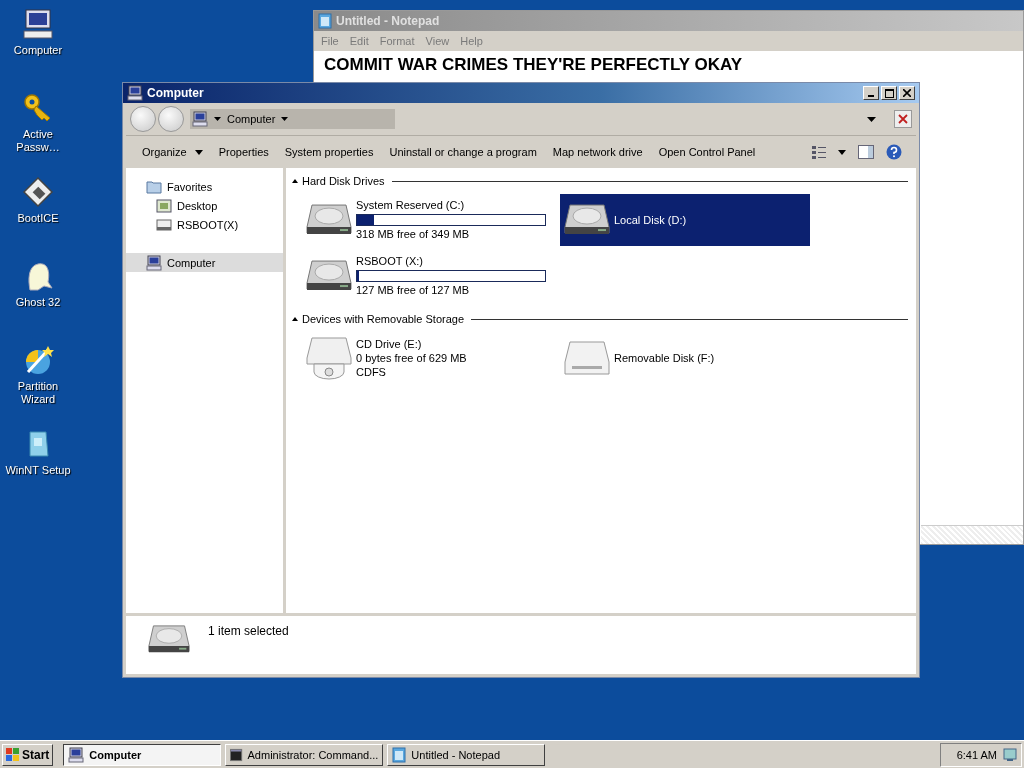 Image resolution: width=1024 pixels, height=768 pixels. What do you see at coordinates (707, 152) in the screenshot?
I see `toolbar-button: Open Control Panel` at bounding box center [707, 152].